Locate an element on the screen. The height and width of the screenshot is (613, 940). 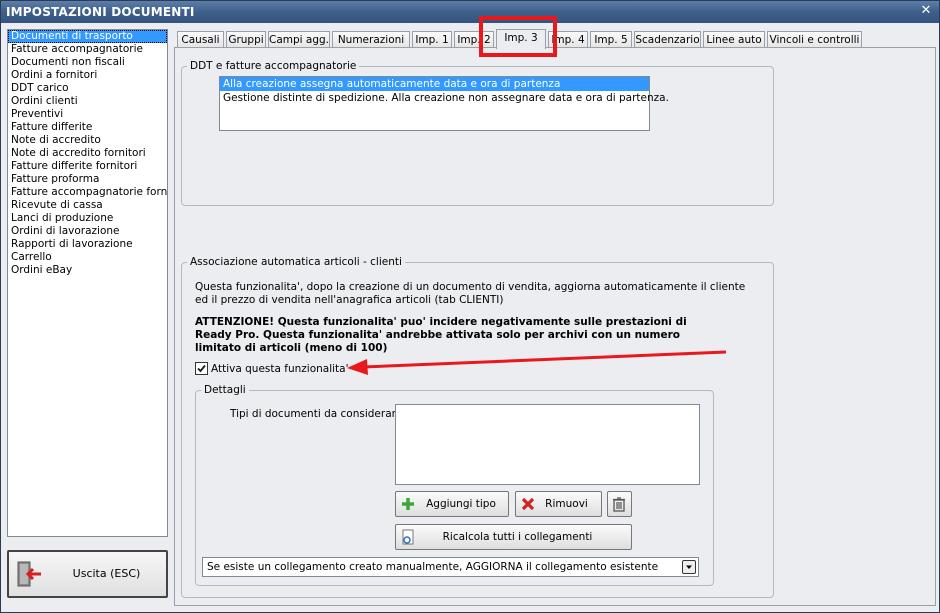
details-group-legend: Dettagli is located at coordinates (225, 390).